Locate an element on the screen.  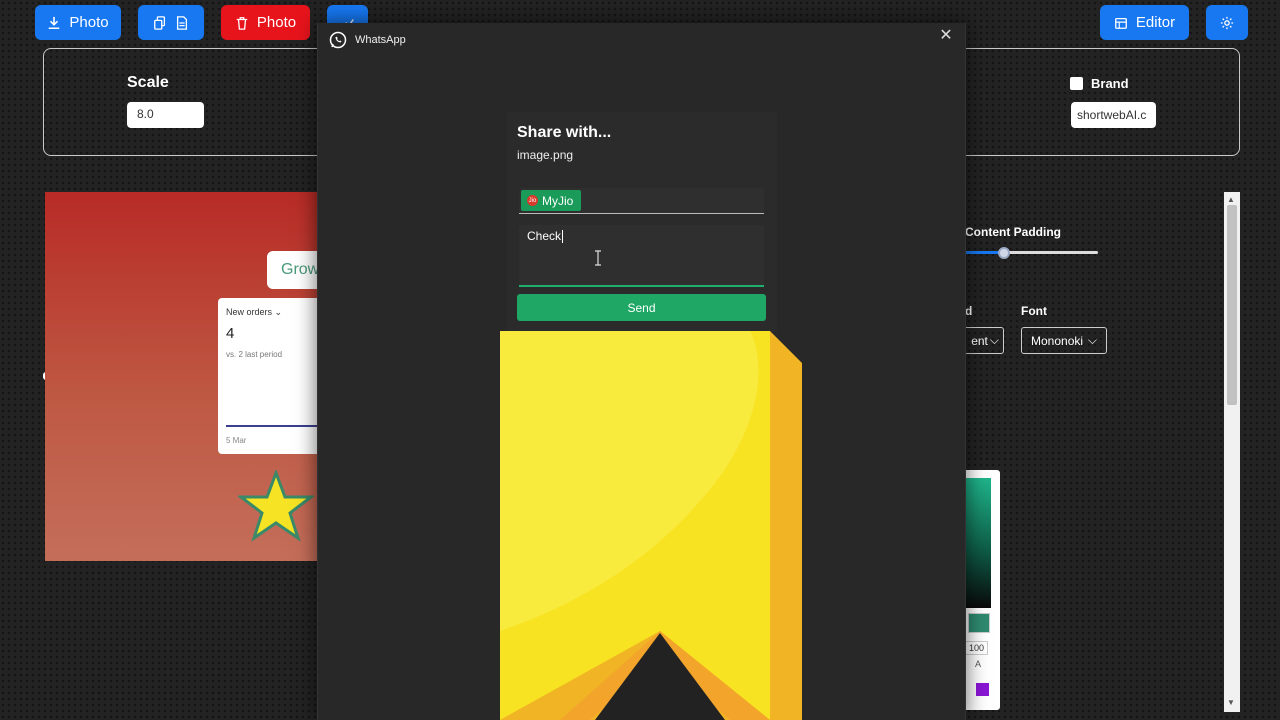
window-title: WhatsApp is located at coordinates (380, 40).